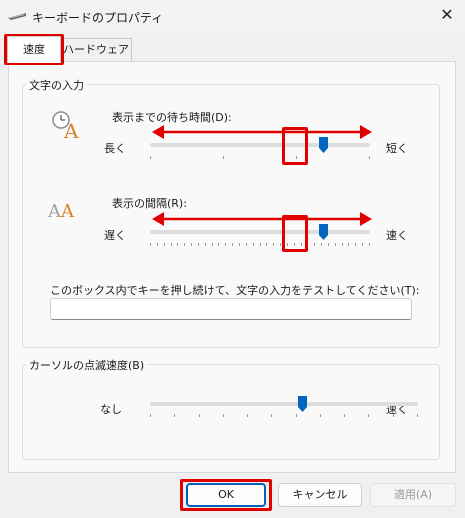 The width and height of the screenshot is (465, 518). Describe the element at coordinates (56, 85) in the screenshot. I see `char-input-group-label: 文字の入力` at that location.